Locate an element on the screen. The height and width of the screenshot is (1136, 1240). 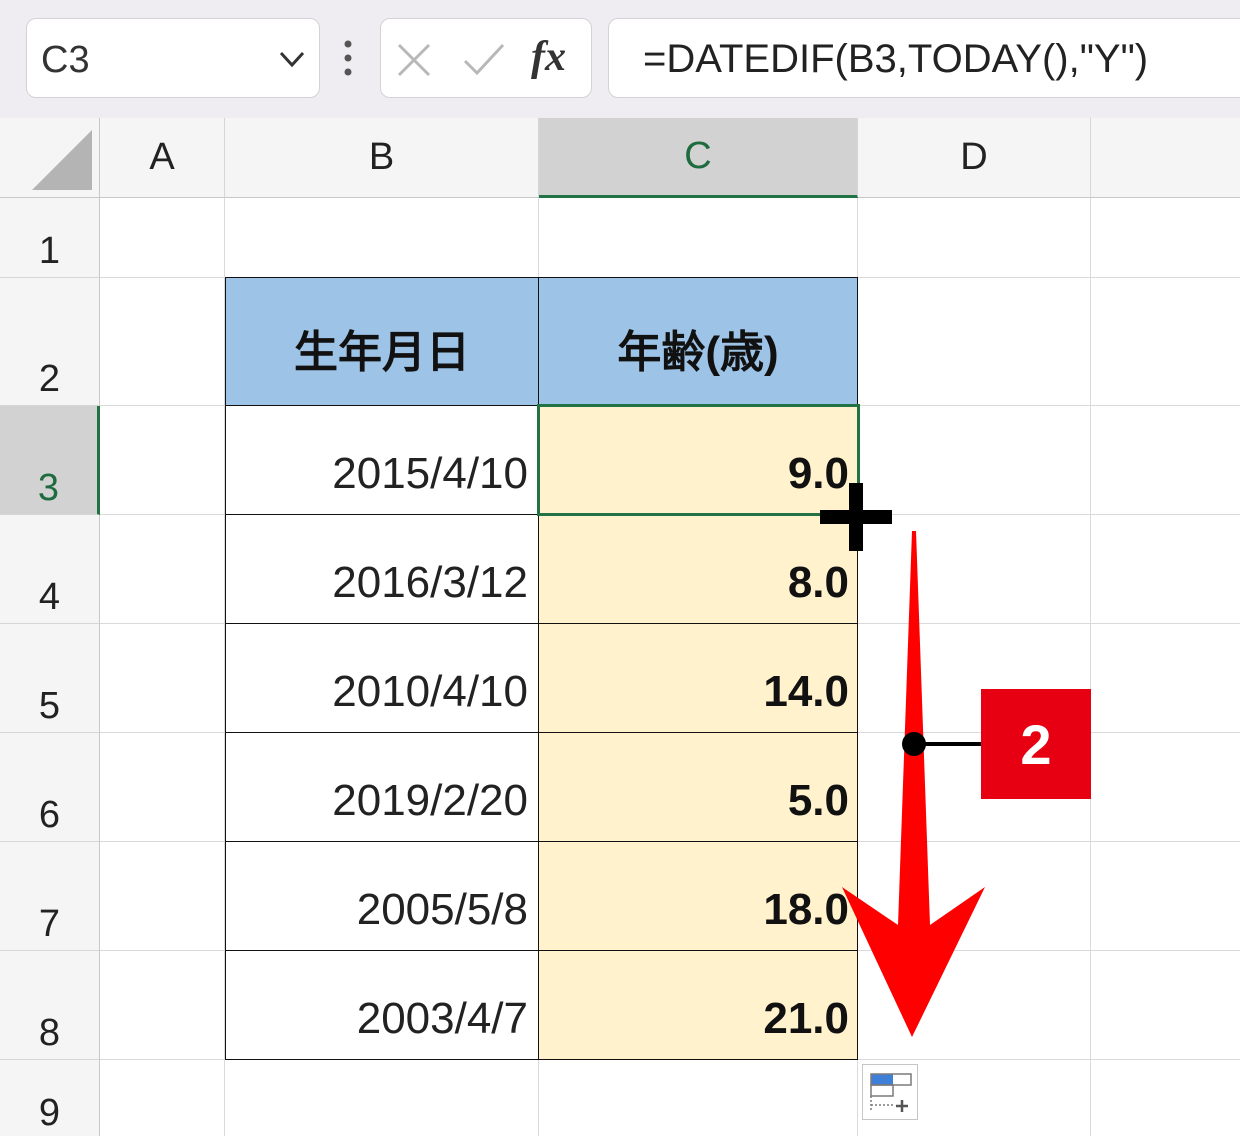
chevron-down-icon is located at coordinates (292, 59).